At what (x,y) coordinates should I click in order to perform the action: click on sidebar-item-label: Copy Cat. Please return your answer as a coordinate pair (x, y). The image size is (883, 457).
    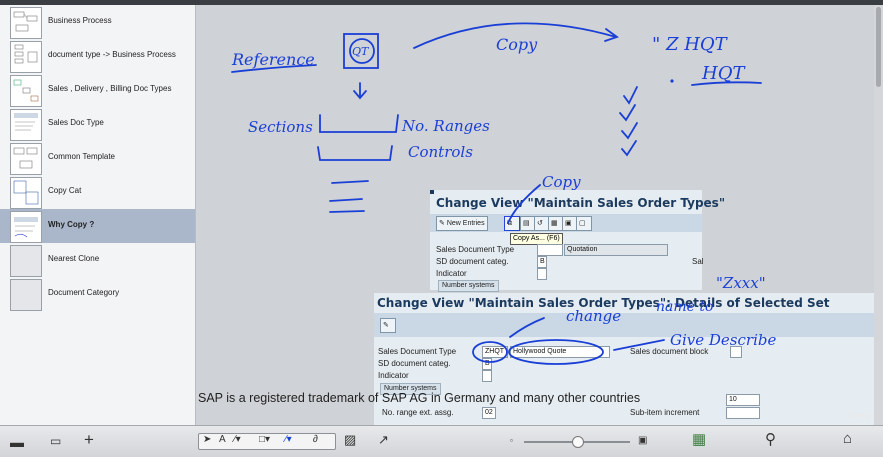
    Looking at the image, I should click on (65, 190).